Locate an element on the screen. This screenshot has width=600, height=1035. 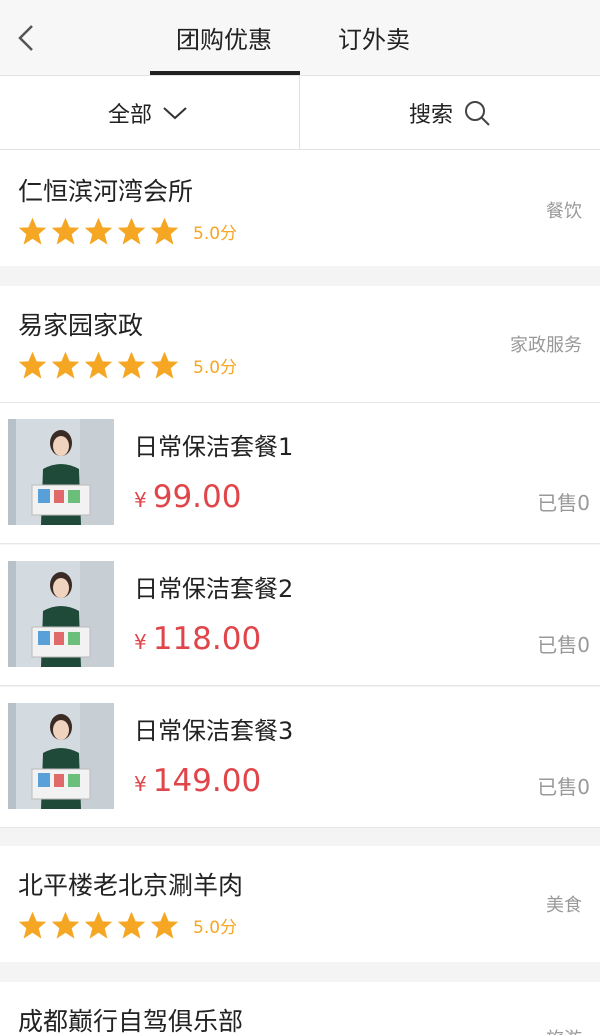
deal-name: 日常保洁套餐3 is located at coordinates (214, 731).